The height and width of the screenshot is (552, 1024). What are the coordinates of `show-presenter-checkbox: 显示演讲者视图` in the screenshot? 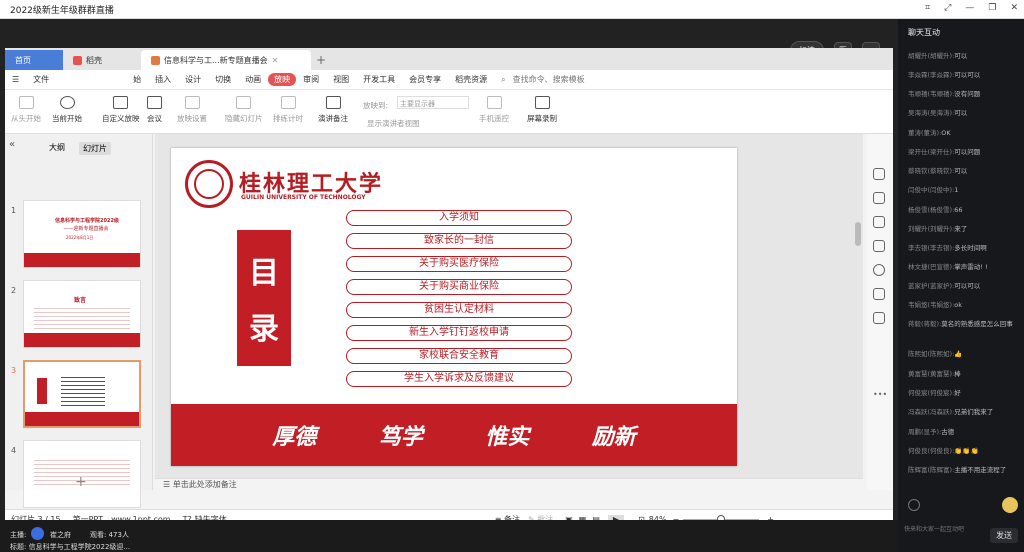 It's located at (393, 123).